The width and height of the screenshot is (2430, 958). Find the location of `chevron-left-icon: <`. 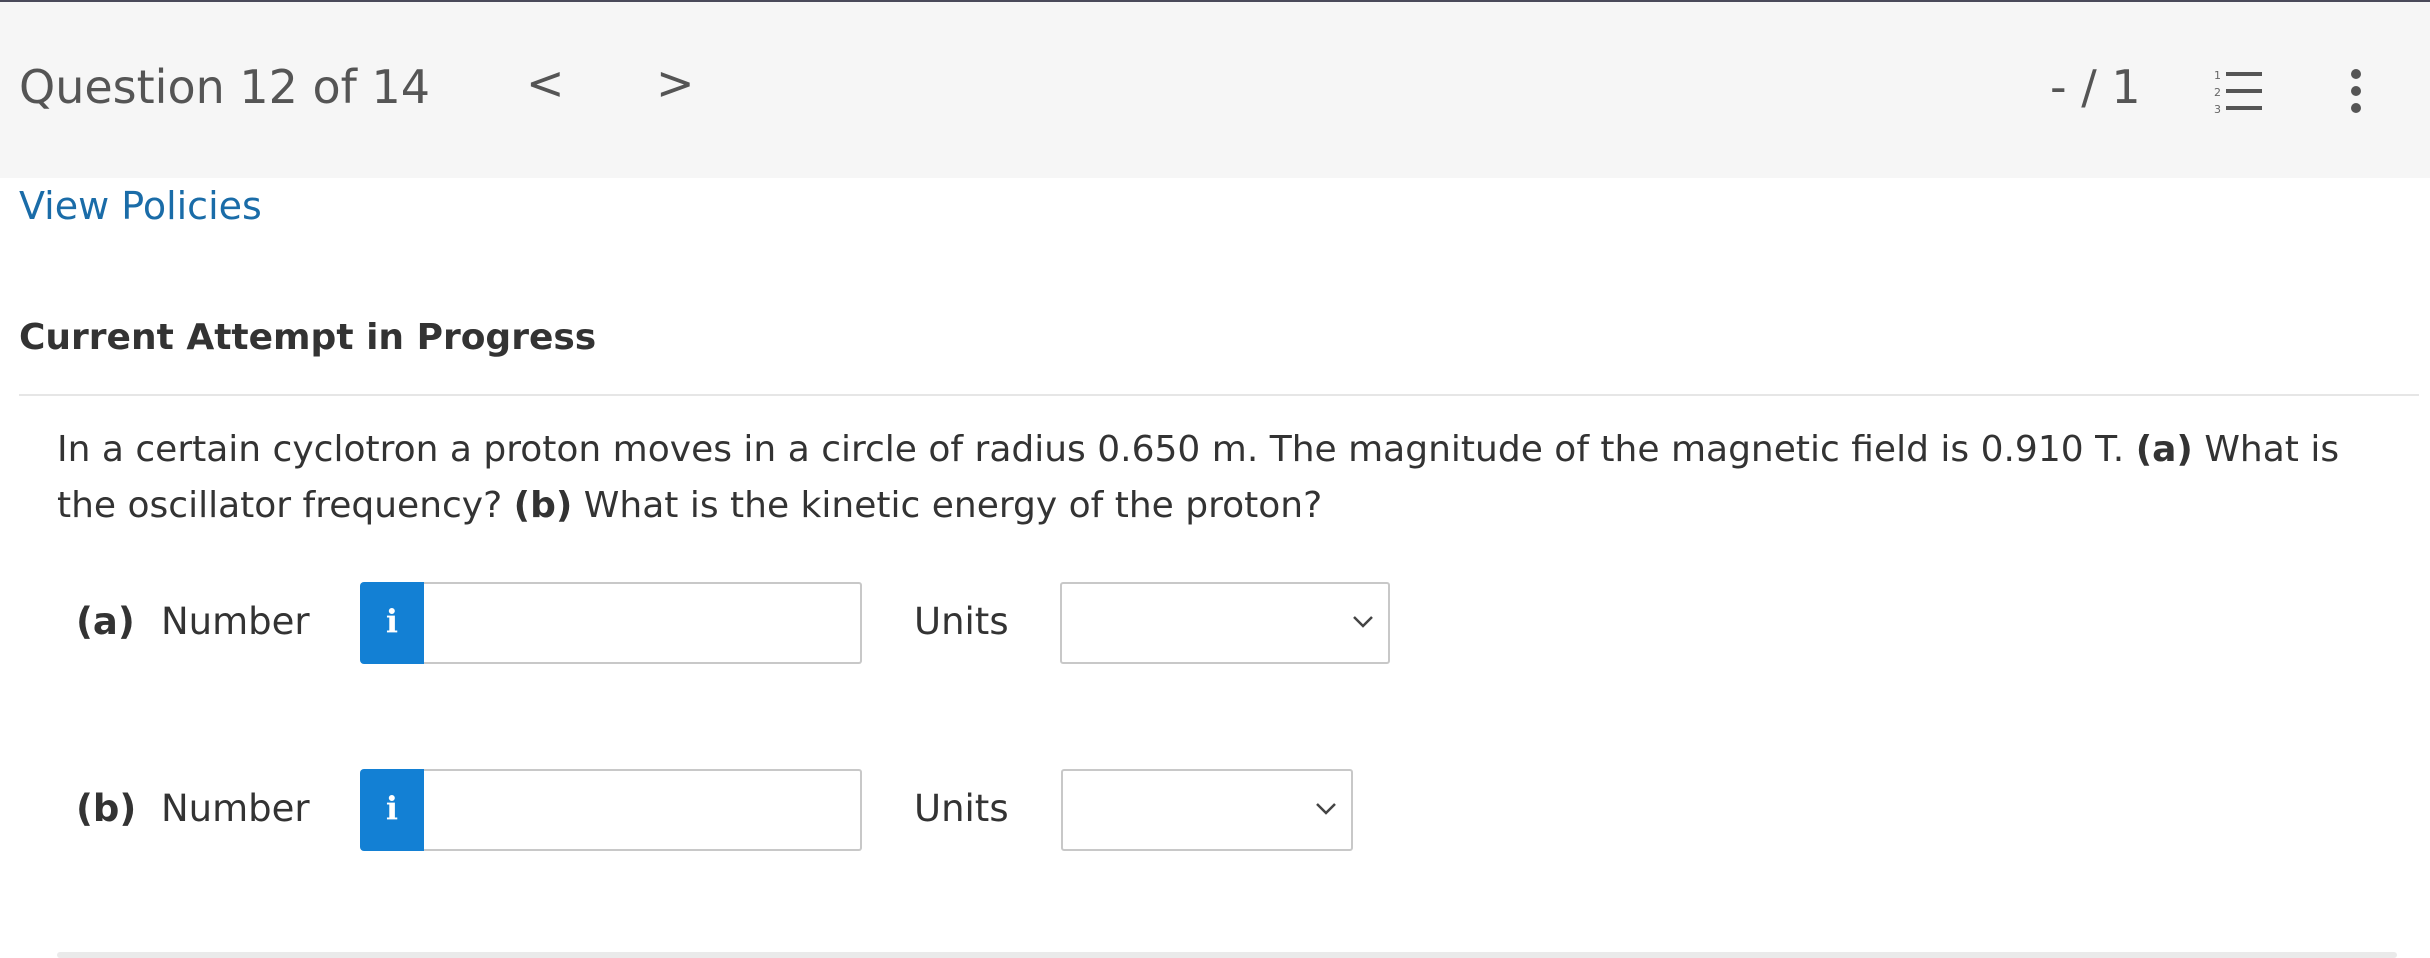

chevron-left-icon: < is located at coordinates (545, 83).